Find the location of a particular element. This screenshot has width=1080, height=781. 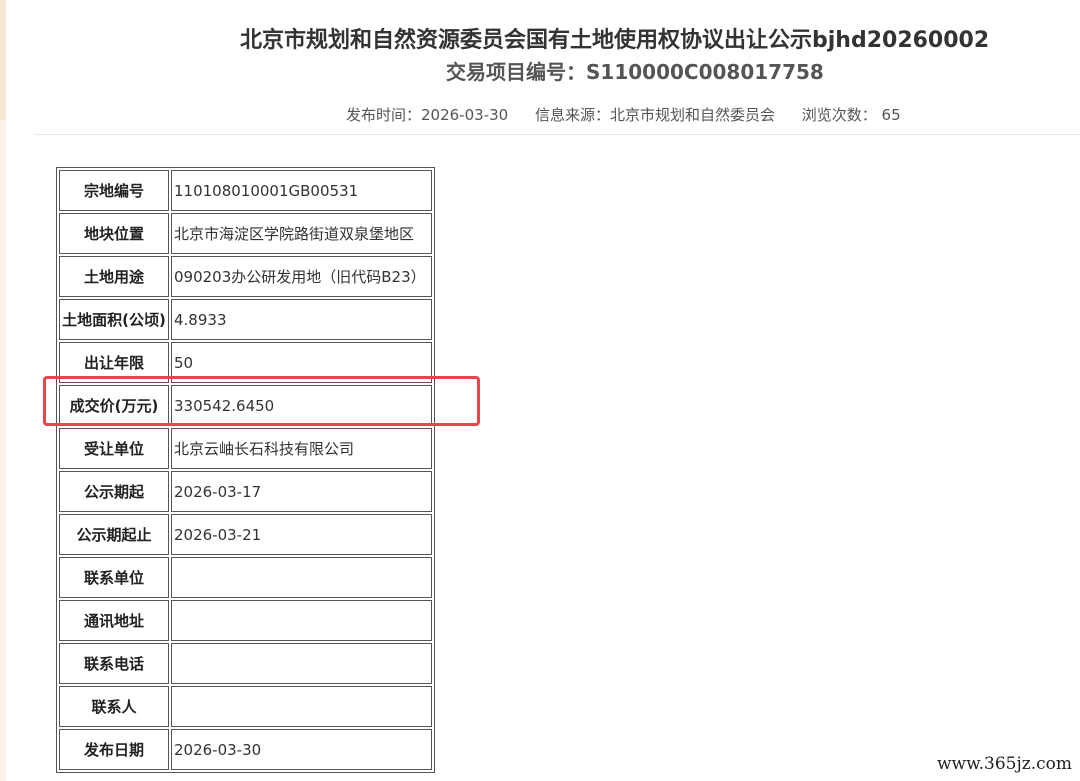

table-row: 宗地编号 110108010001GB00531 is located at coordinates (245, 190).